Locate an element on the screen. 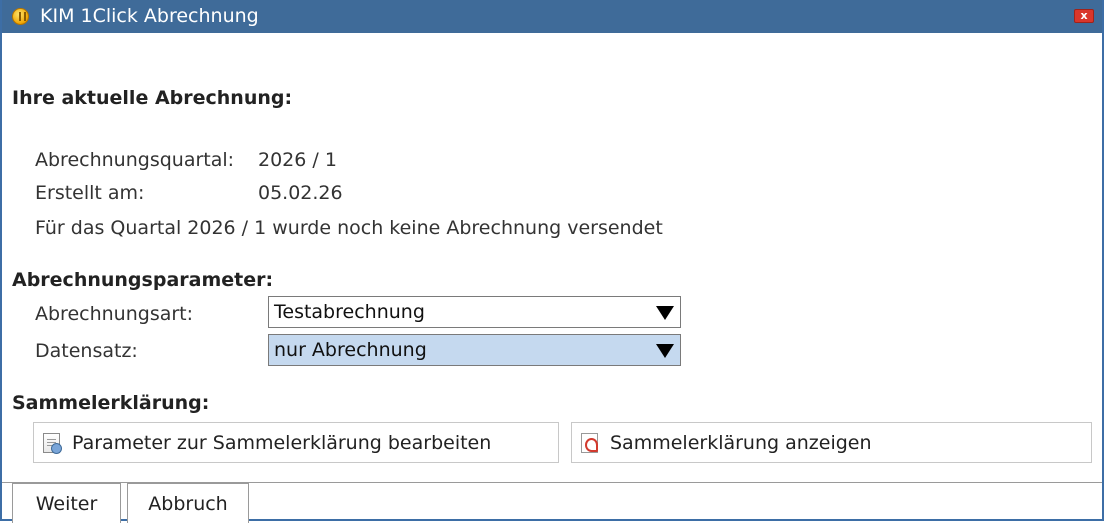 The height and width of the screenshot is (523, 1104). dataset-label: Datensatz: is located at coordinates (86, 351).